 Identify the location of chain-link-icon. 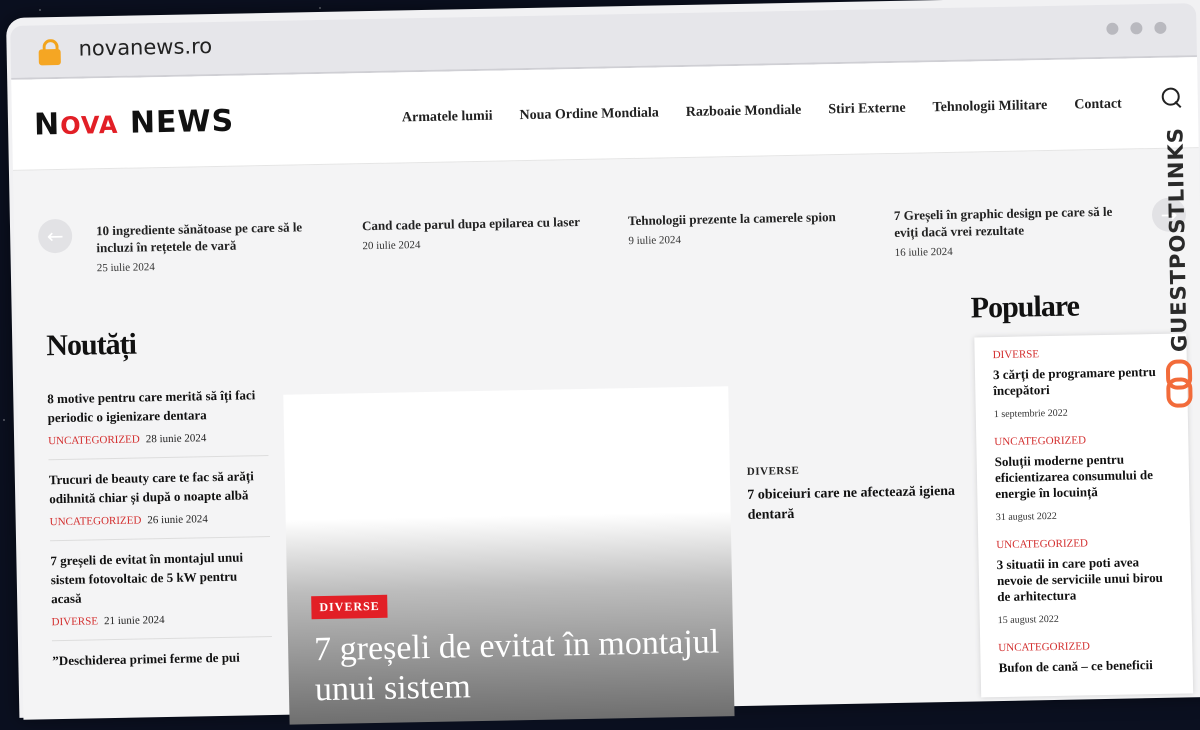
(1179, 383).